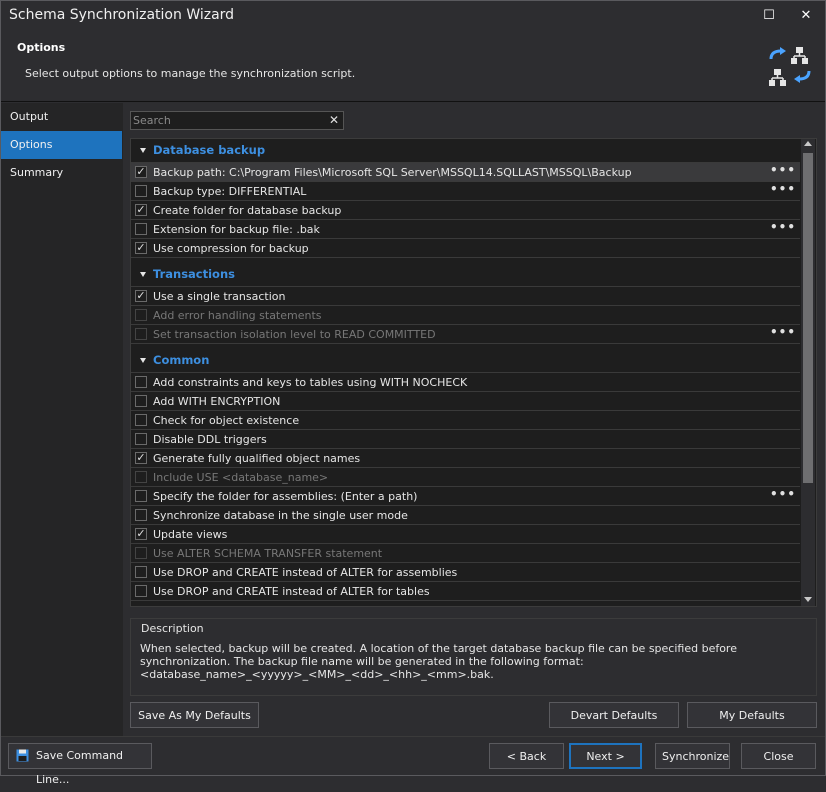 The width and height of the screenshot is (826, 792). I want to click on group-header-transactions: Transactions, so click(465, 275).